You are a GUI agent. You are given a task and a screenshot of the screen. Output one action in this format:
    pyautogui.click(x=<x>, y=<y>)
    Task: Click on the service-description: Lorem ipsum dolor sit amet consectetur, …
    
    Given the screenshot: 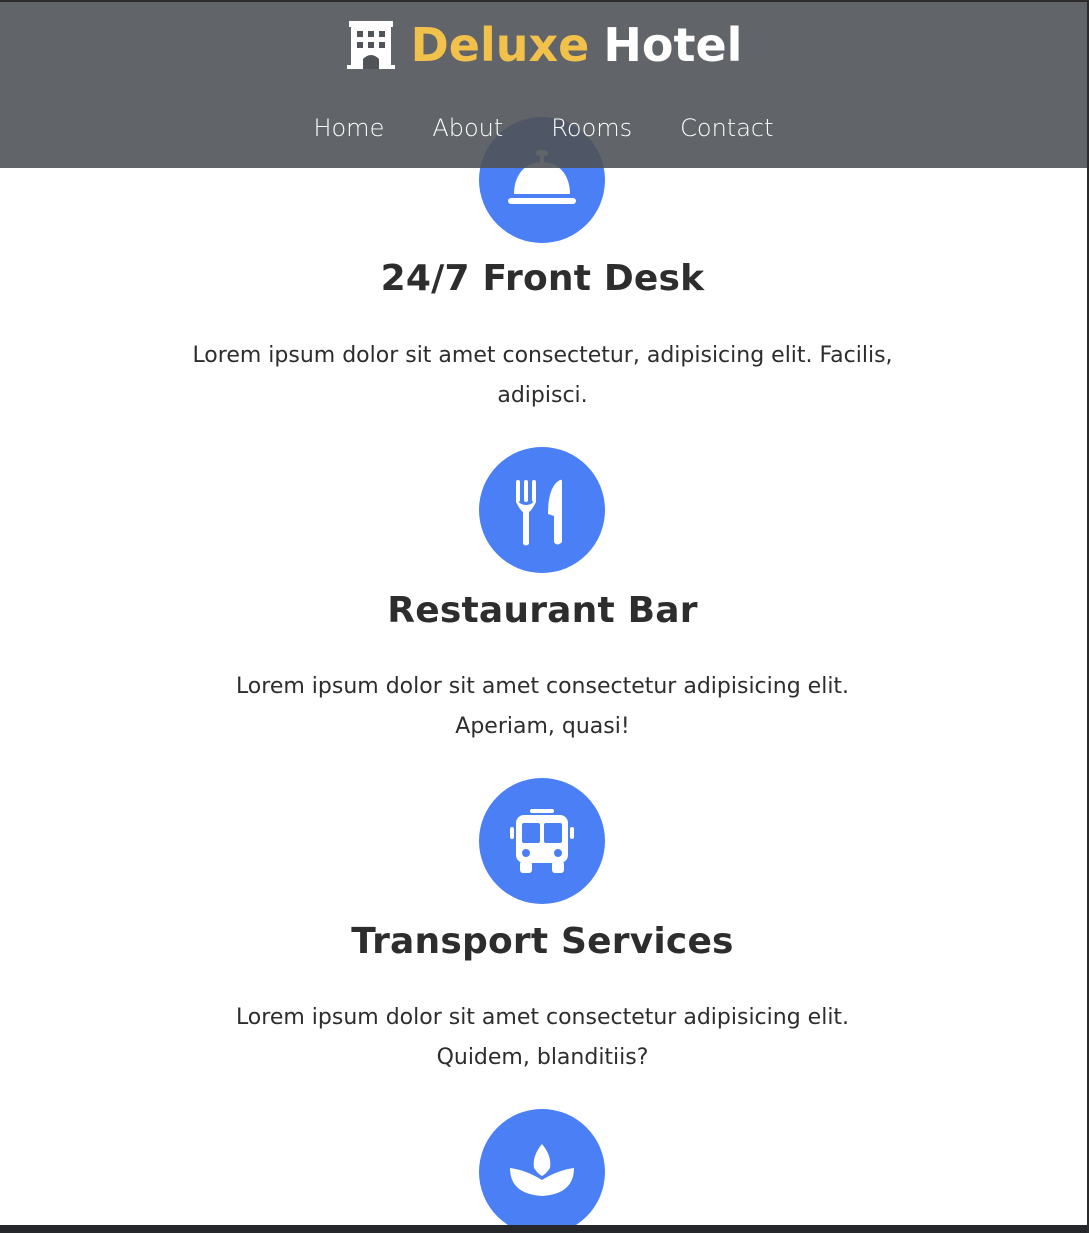 What is the action you would take?
    pyautogui.click(x=542, y=375)
    